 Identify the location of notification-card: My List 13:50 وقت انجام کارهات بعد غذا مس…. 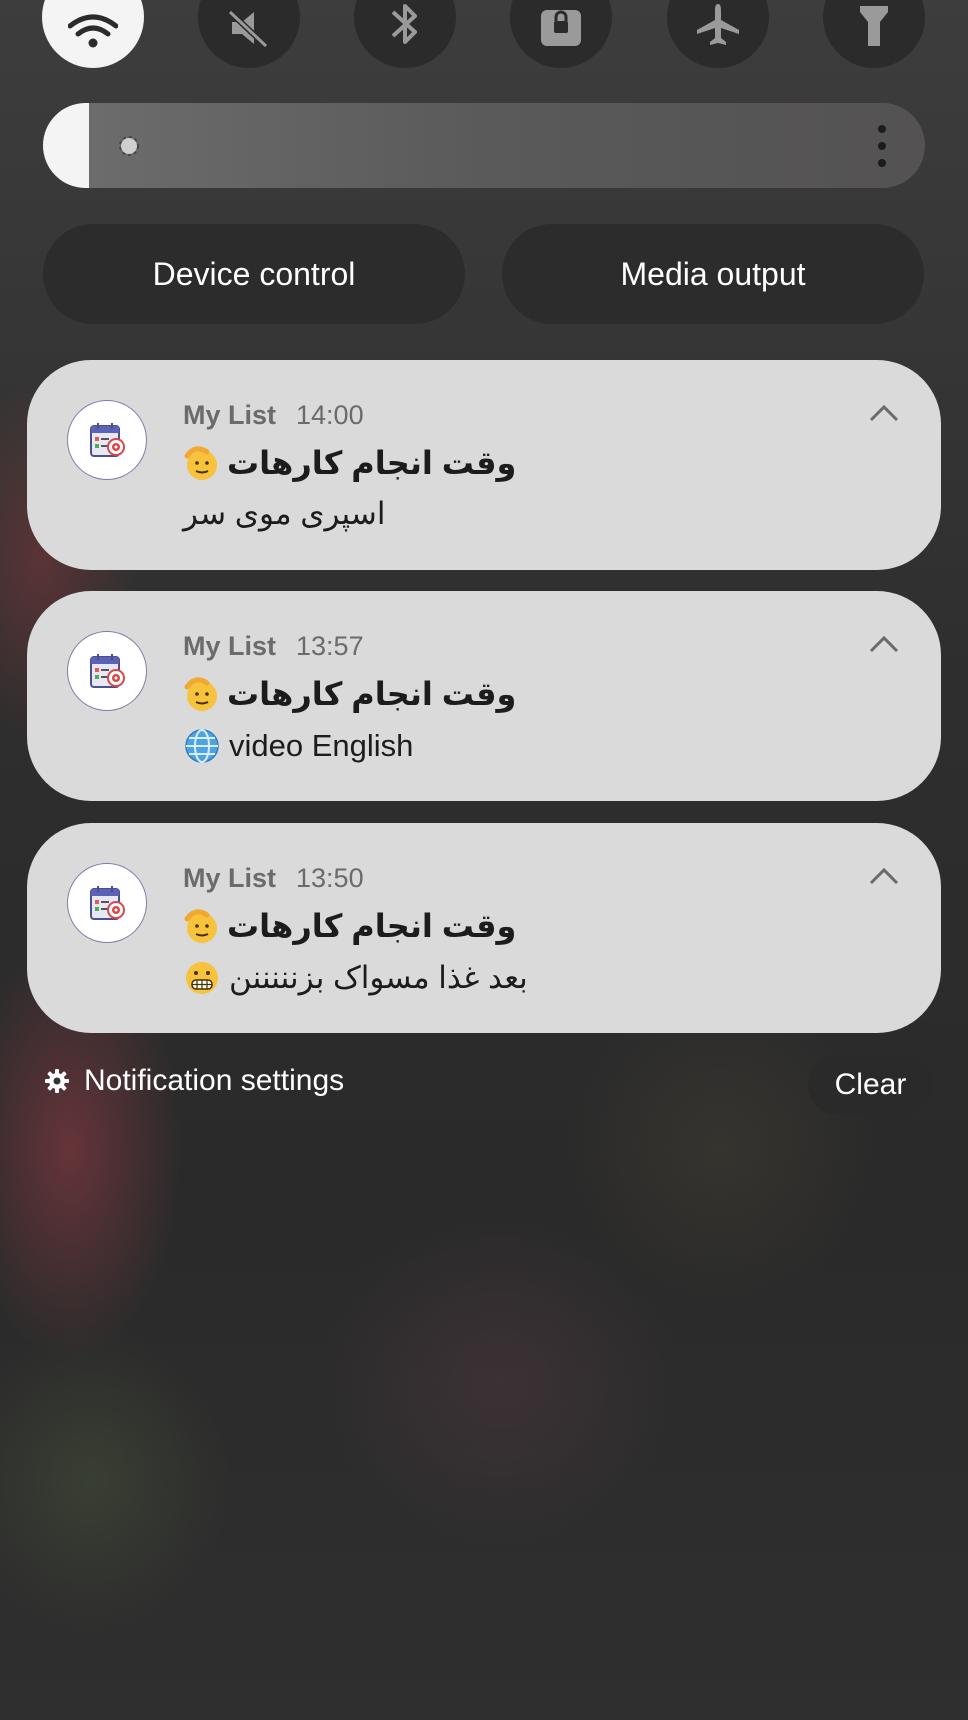
(484, 928).